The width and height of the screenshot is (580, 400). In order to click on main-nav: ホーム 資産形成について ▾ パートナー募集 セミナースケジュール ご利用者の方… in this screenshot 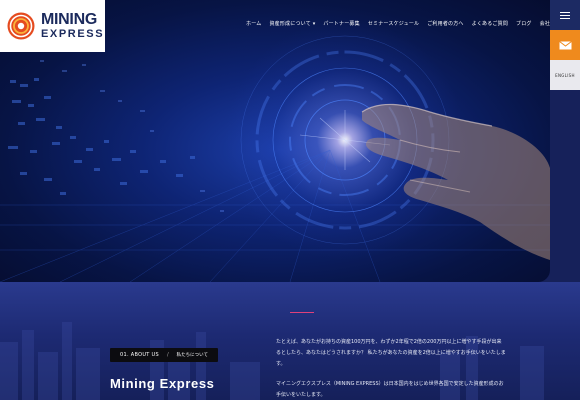, I will do `click(403, 23)`.